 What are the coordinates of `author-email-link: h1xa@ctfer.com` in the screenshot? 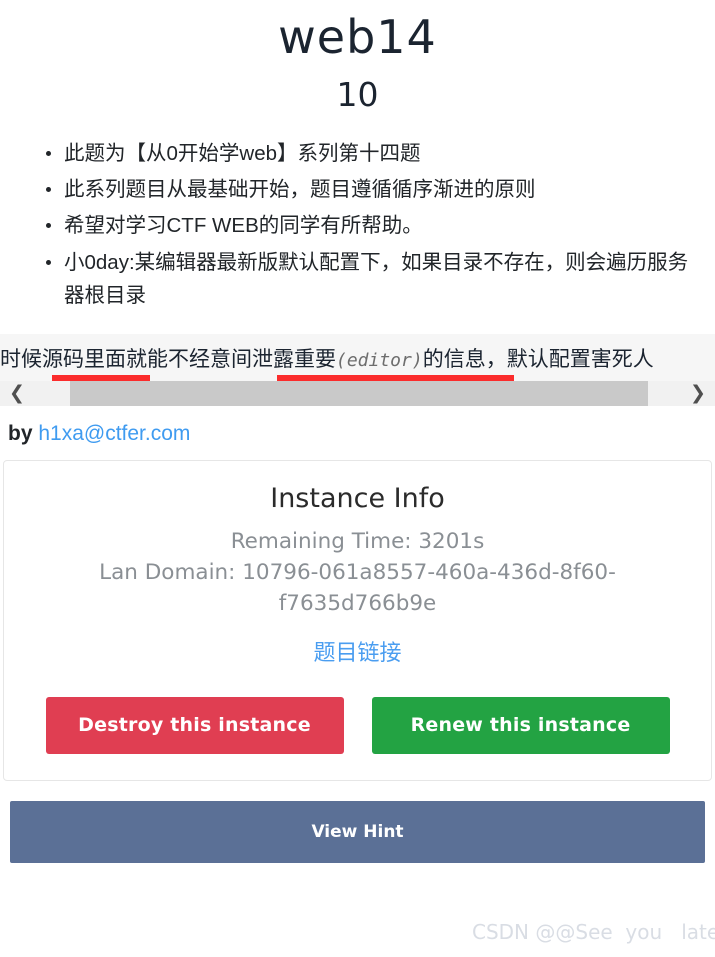 It's located at (114, 433).